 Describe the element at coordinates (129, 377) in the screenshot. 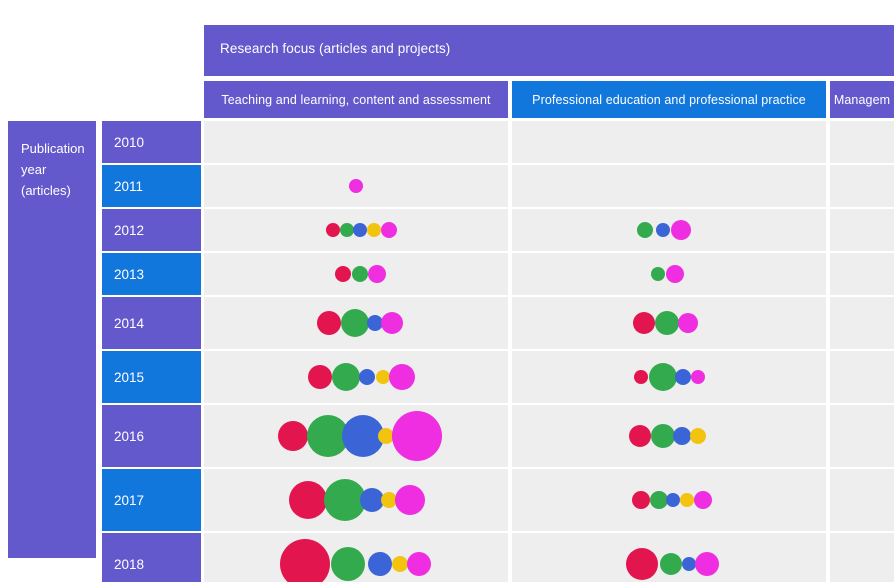

I see `row-label-text: 2015` at that location.